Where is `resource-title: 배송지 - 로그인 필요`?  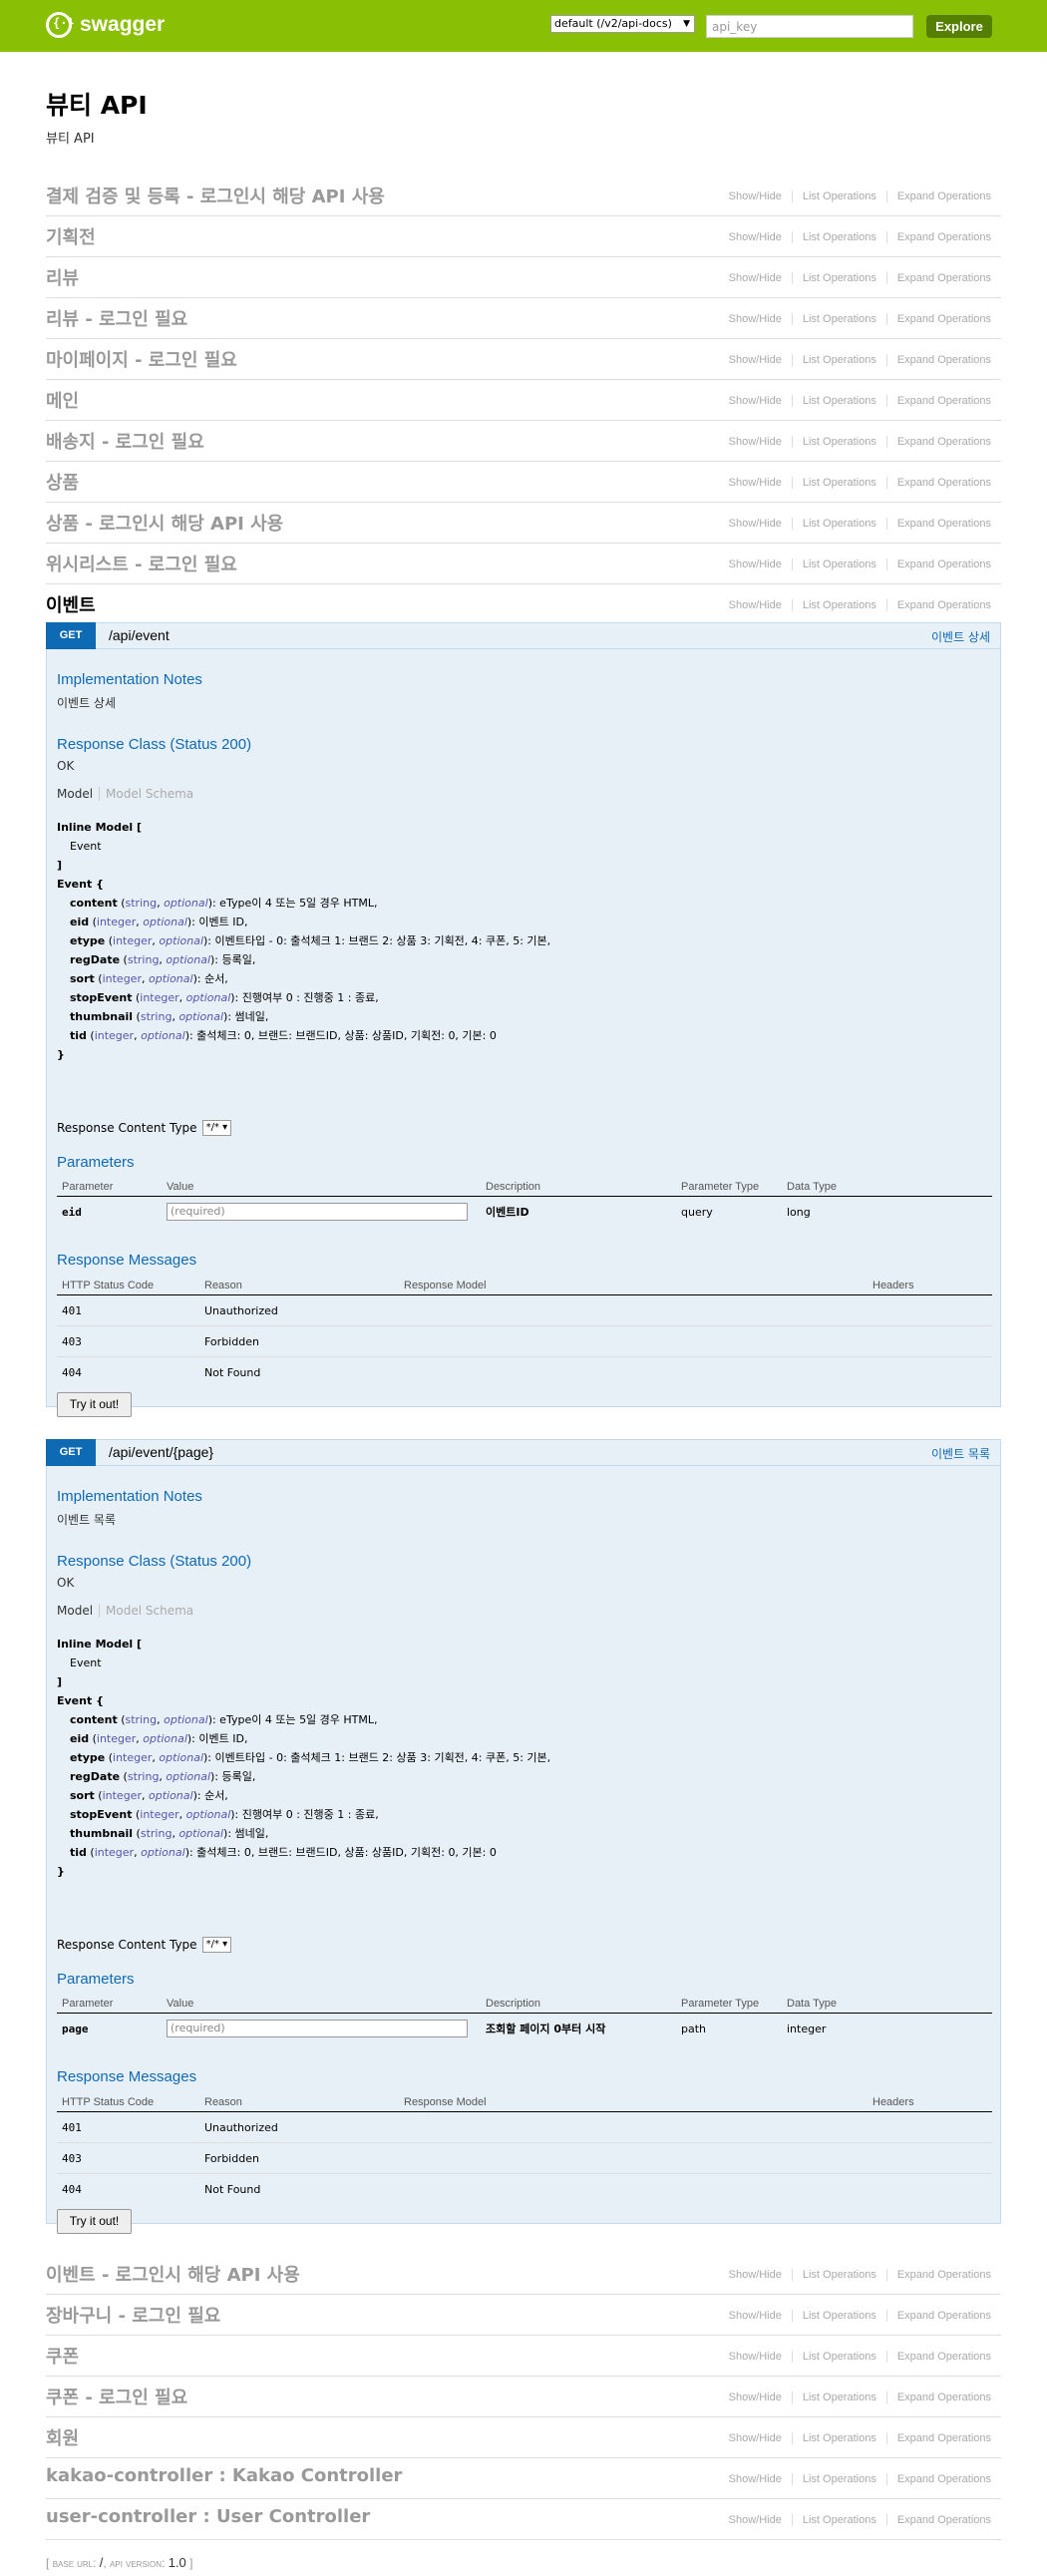
resource-title: 배송지 - 로그인 필요 is located at coordinates (125, 441).